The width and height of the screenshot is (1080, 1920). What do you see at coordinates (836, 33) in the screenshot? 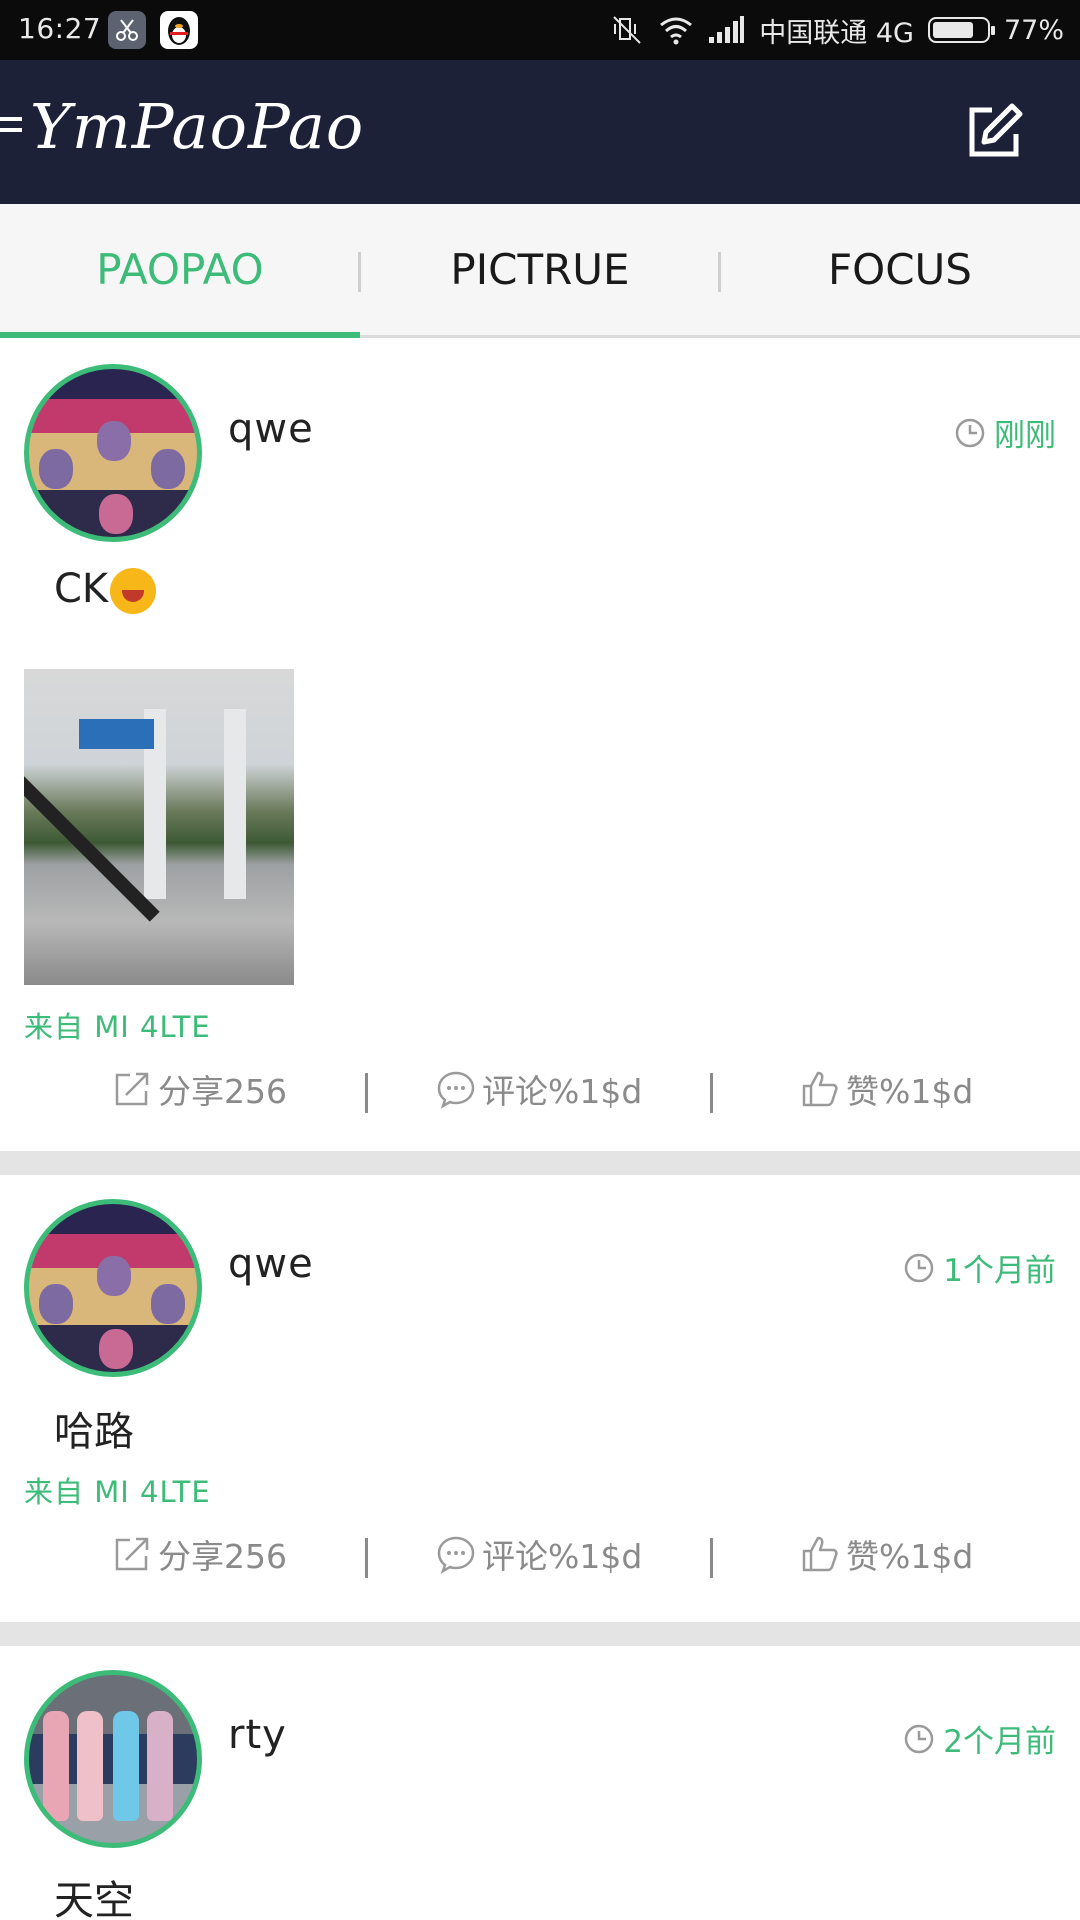
I see `carrier-label: 中国联通 4G` at bounding box center [836, 33].